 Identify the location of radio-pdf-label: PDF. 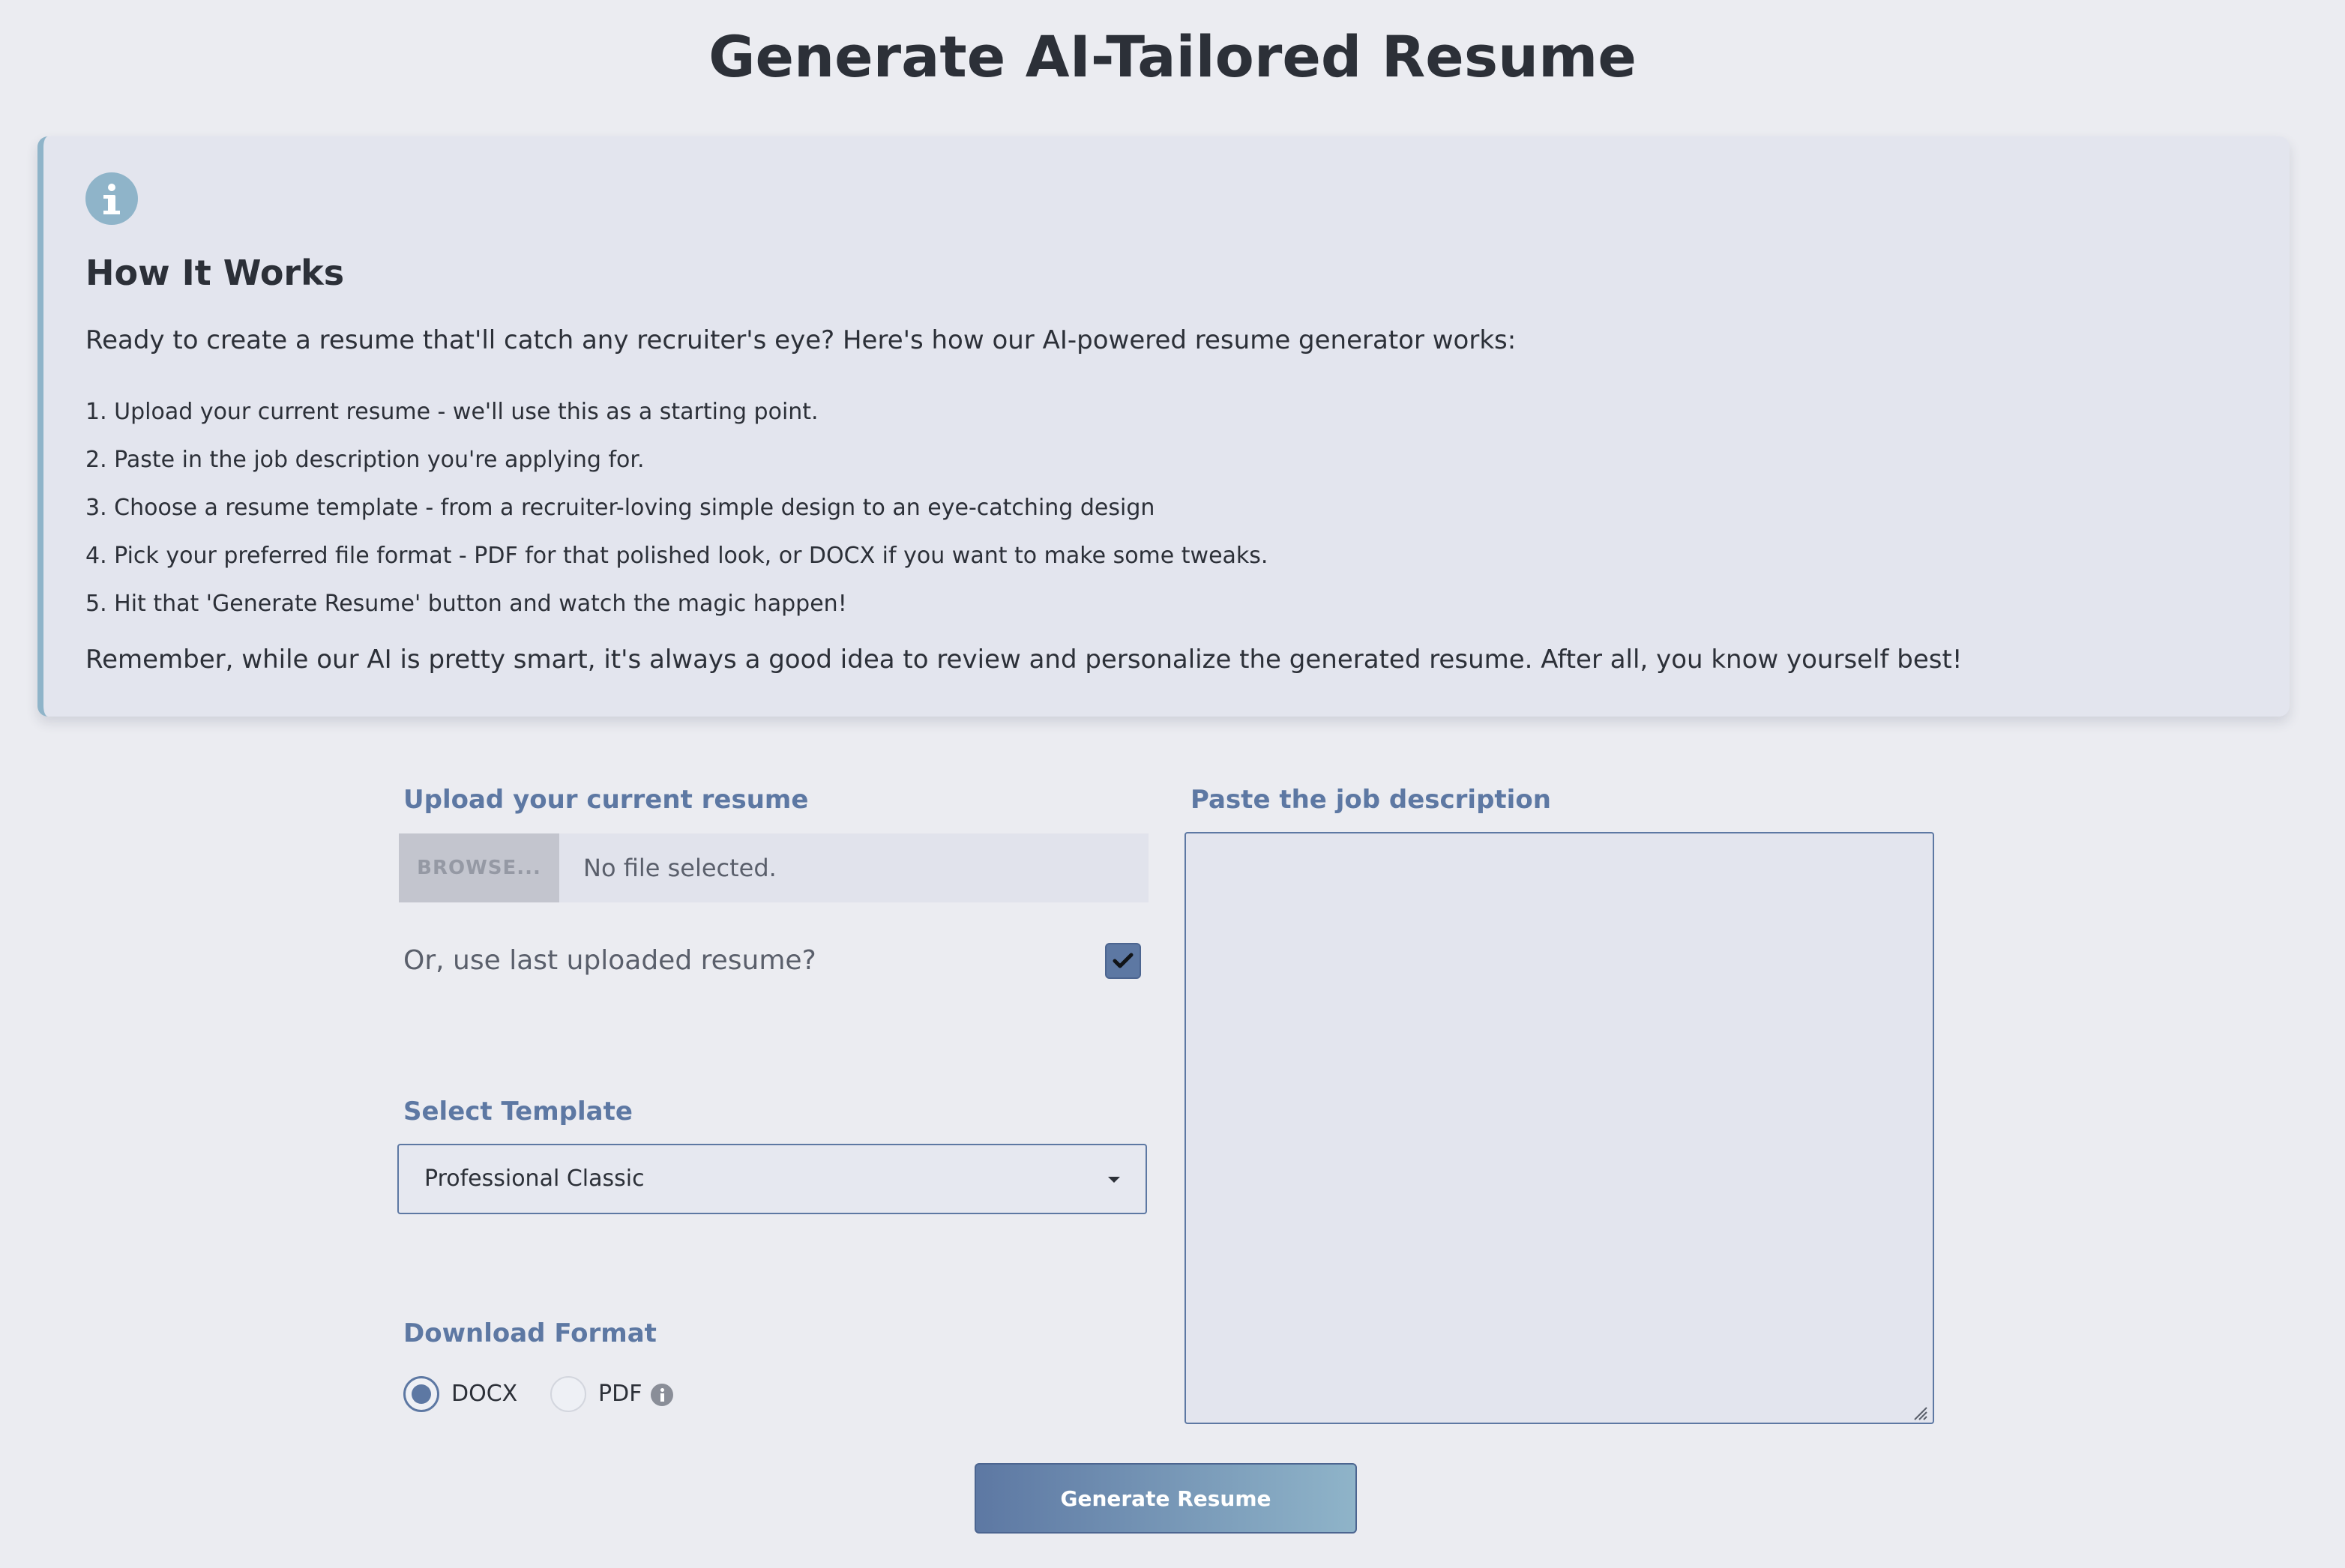
(620, 1394).